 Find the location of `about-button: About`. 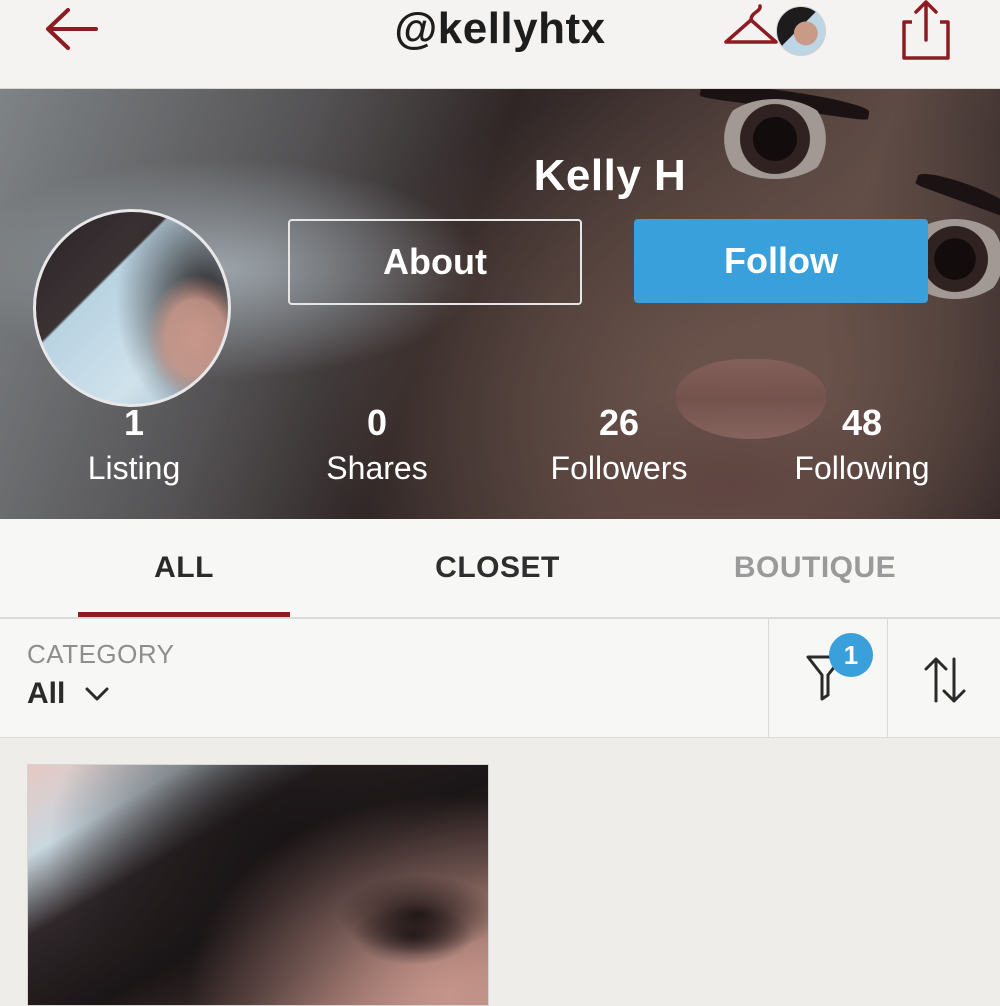

about-button: About is located at coordinates (435, 262).